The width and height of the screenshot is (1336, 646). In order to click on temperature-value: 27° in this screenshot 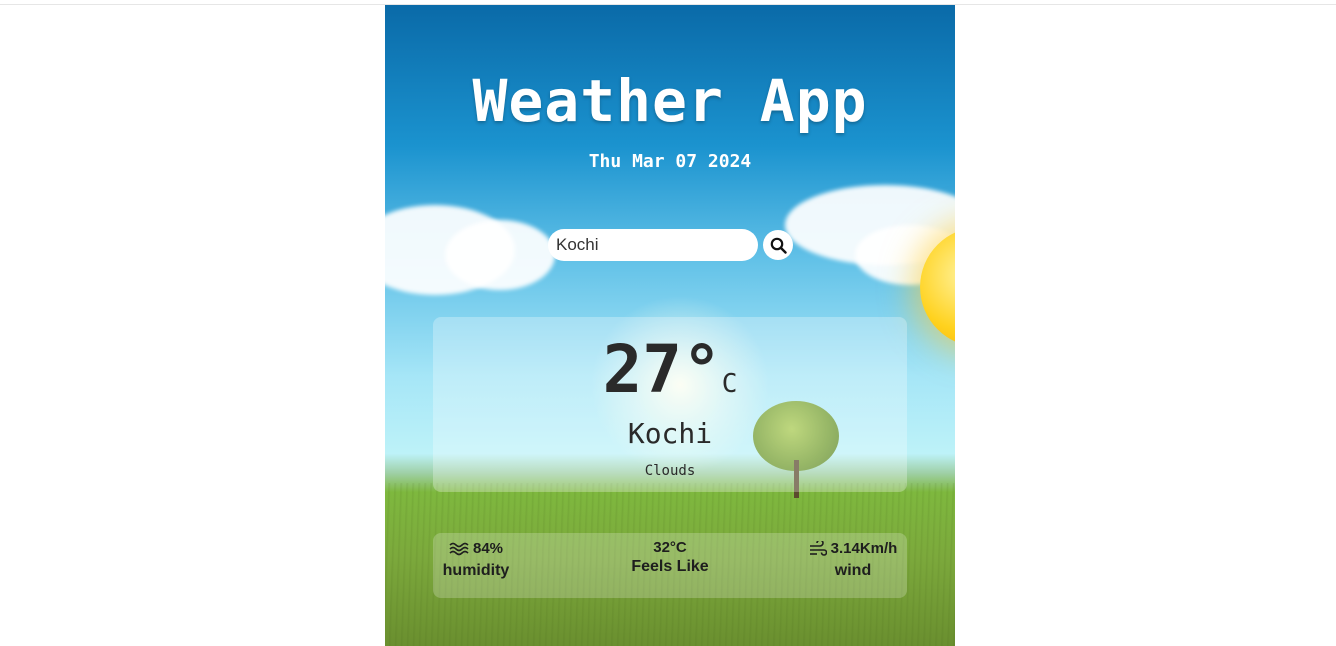, I will do `click(662, 369)`.